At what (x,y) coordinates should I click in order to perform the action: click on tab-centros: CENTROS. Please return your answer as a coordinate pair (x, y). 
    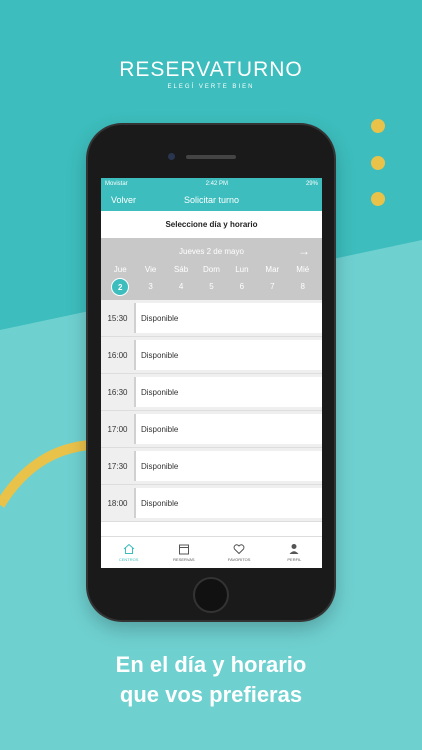
    Looking at the image, I should click on (128, 552).